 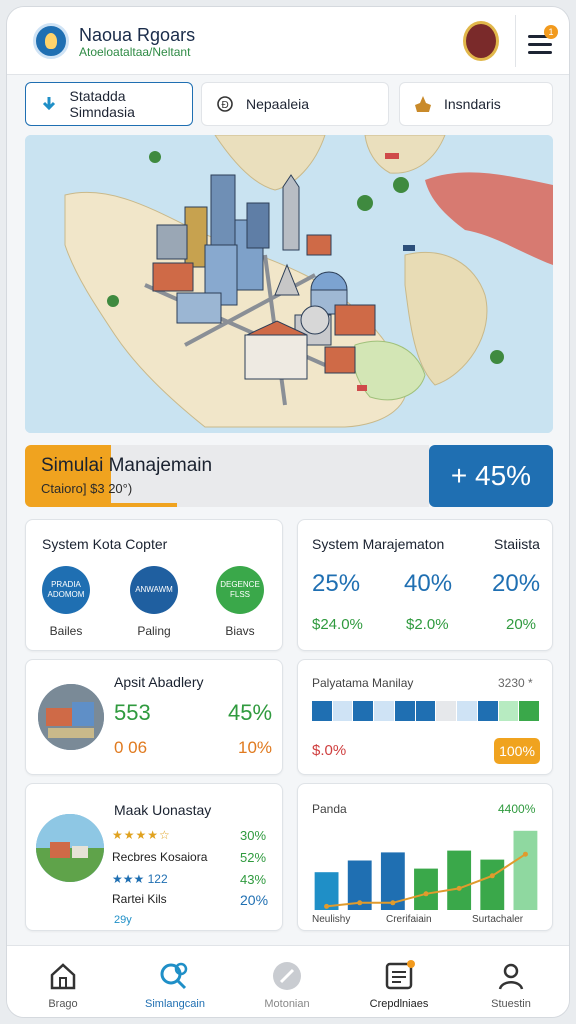 What do you see at coordinates (87, 488) in the screenshot?
I see `banner-subtitle: Ctaioro] $3 20°)` at bounding box center [87, 488].